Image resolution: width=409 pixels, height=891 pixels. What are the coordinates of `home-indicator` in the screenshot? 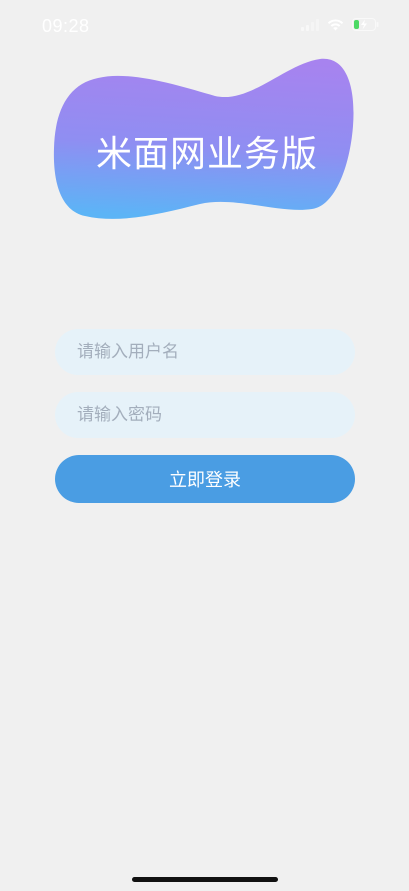 It's located at (205, 879).